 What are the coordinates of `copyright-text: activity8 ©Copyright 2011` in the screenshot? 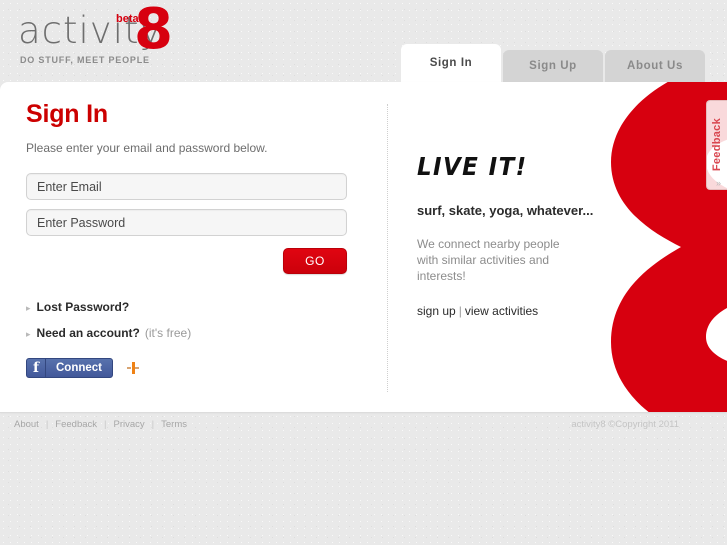 It's located at (625, 424).